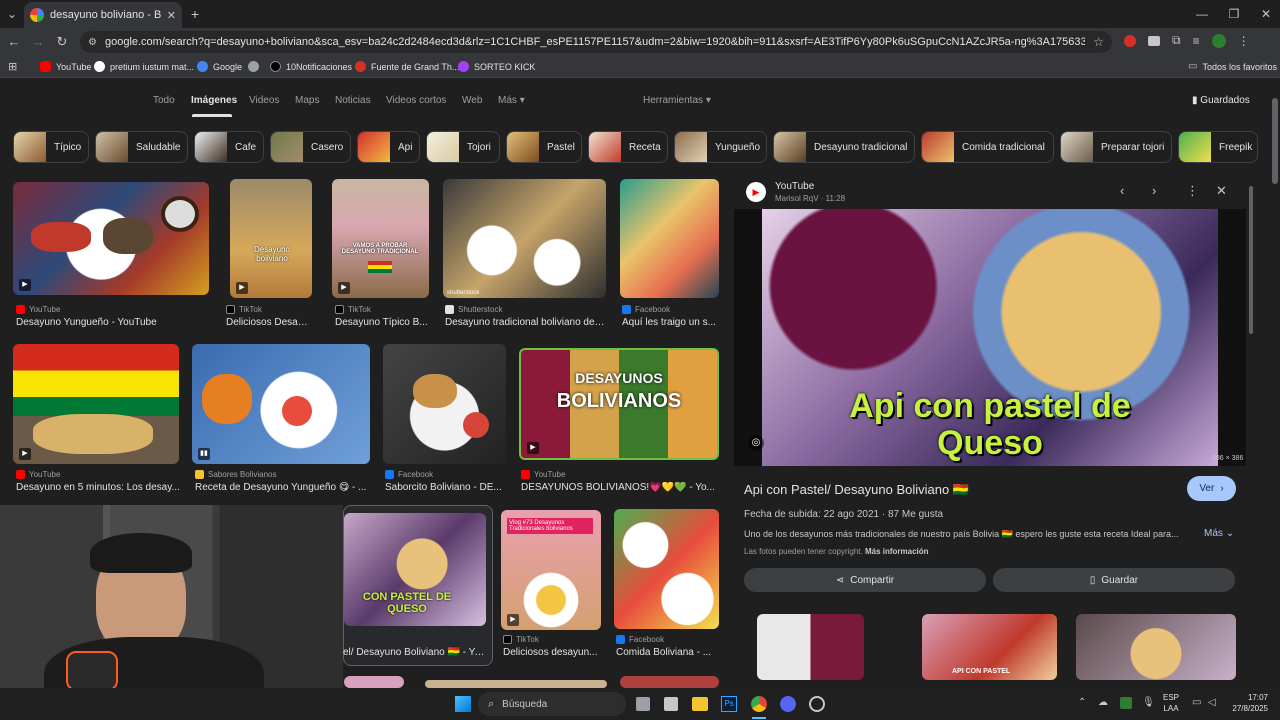  Describe the element at coordinates (415, 569) in the screenshot. I see `result-image-10: CON PASTEL DE QUESO` at that location.